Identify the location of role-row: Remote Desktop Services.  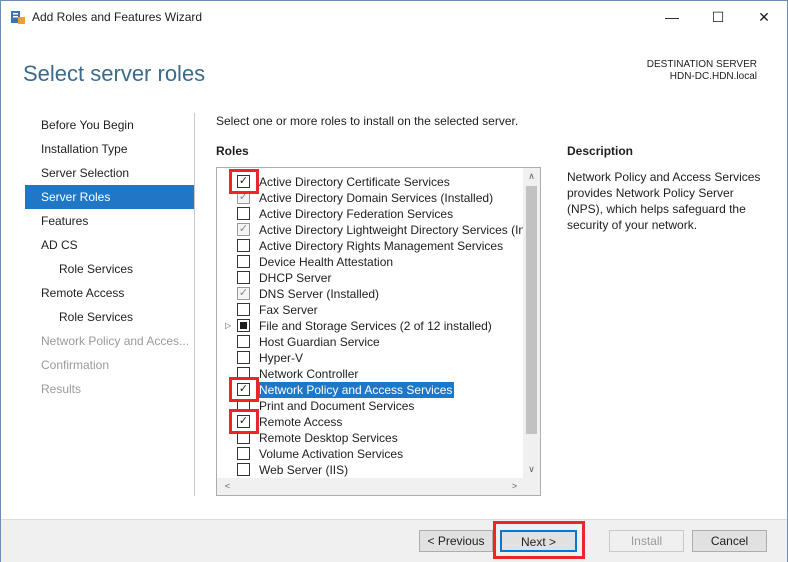
(370, 438).